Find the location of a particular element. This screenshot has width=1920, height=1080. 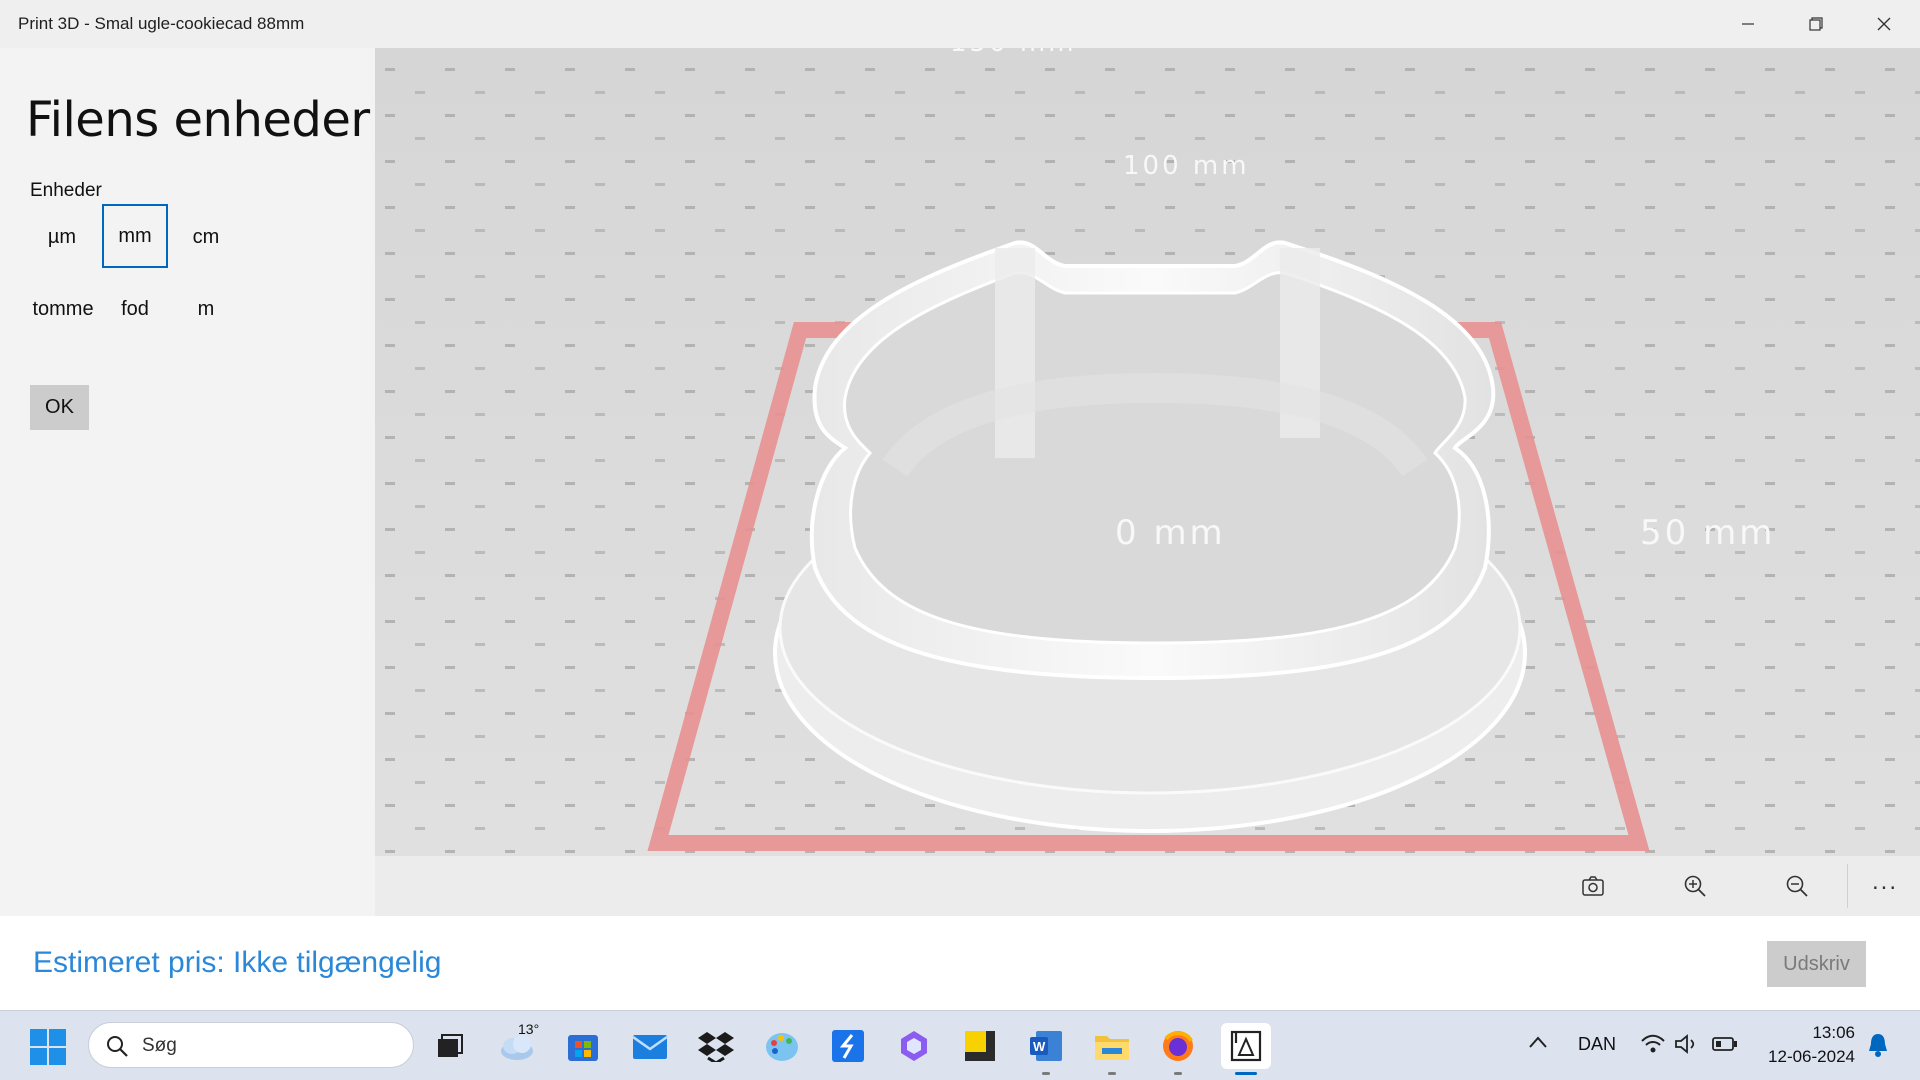

unit-option-um: µm is located at coordinates (62, 237).